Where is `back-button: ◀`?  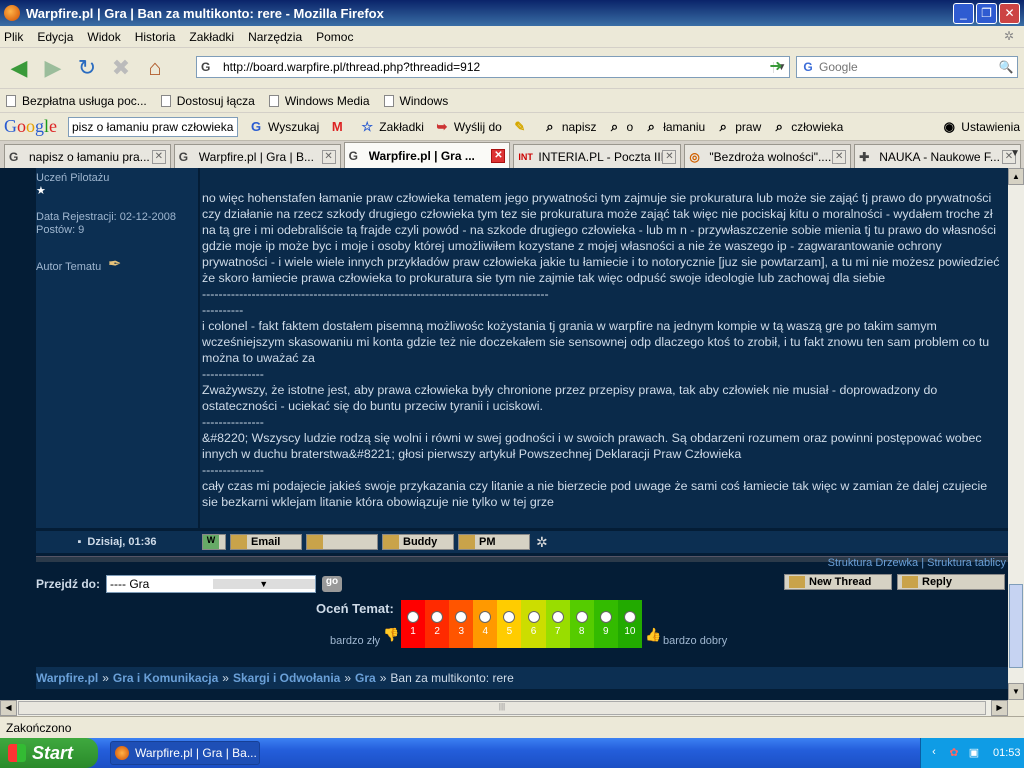
back-button: ◀ is located at coordinates (19, 68).